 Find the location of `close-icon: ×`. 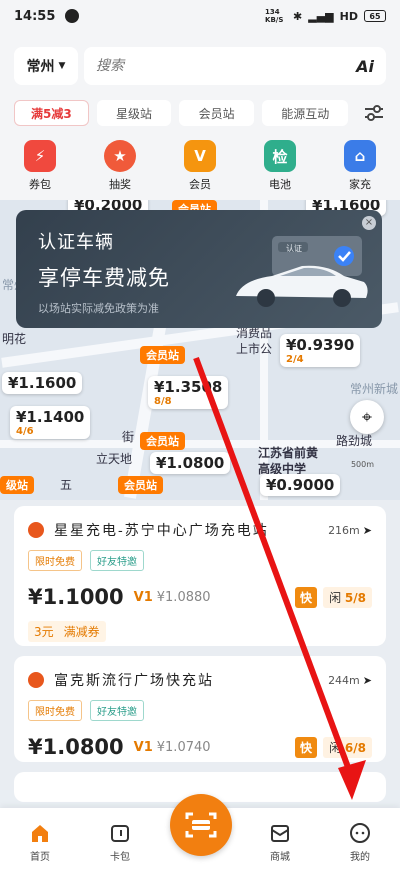

close-icon: × is located at coordinates (369, 223).